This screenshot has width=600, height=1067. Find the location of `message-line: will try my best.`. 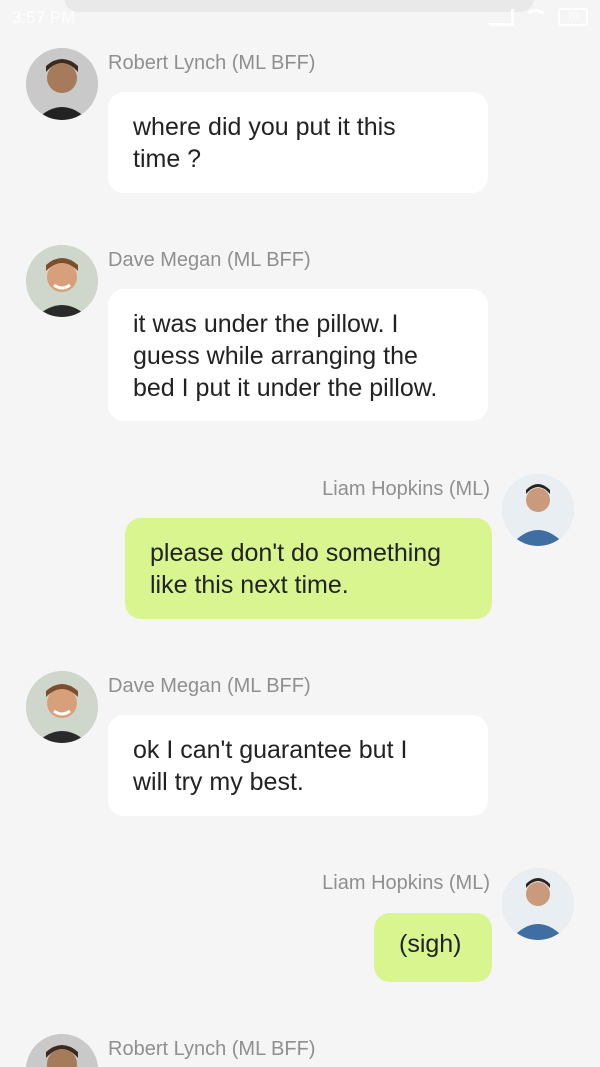

message-line: will try my best. is located at coordinates (218, 782).